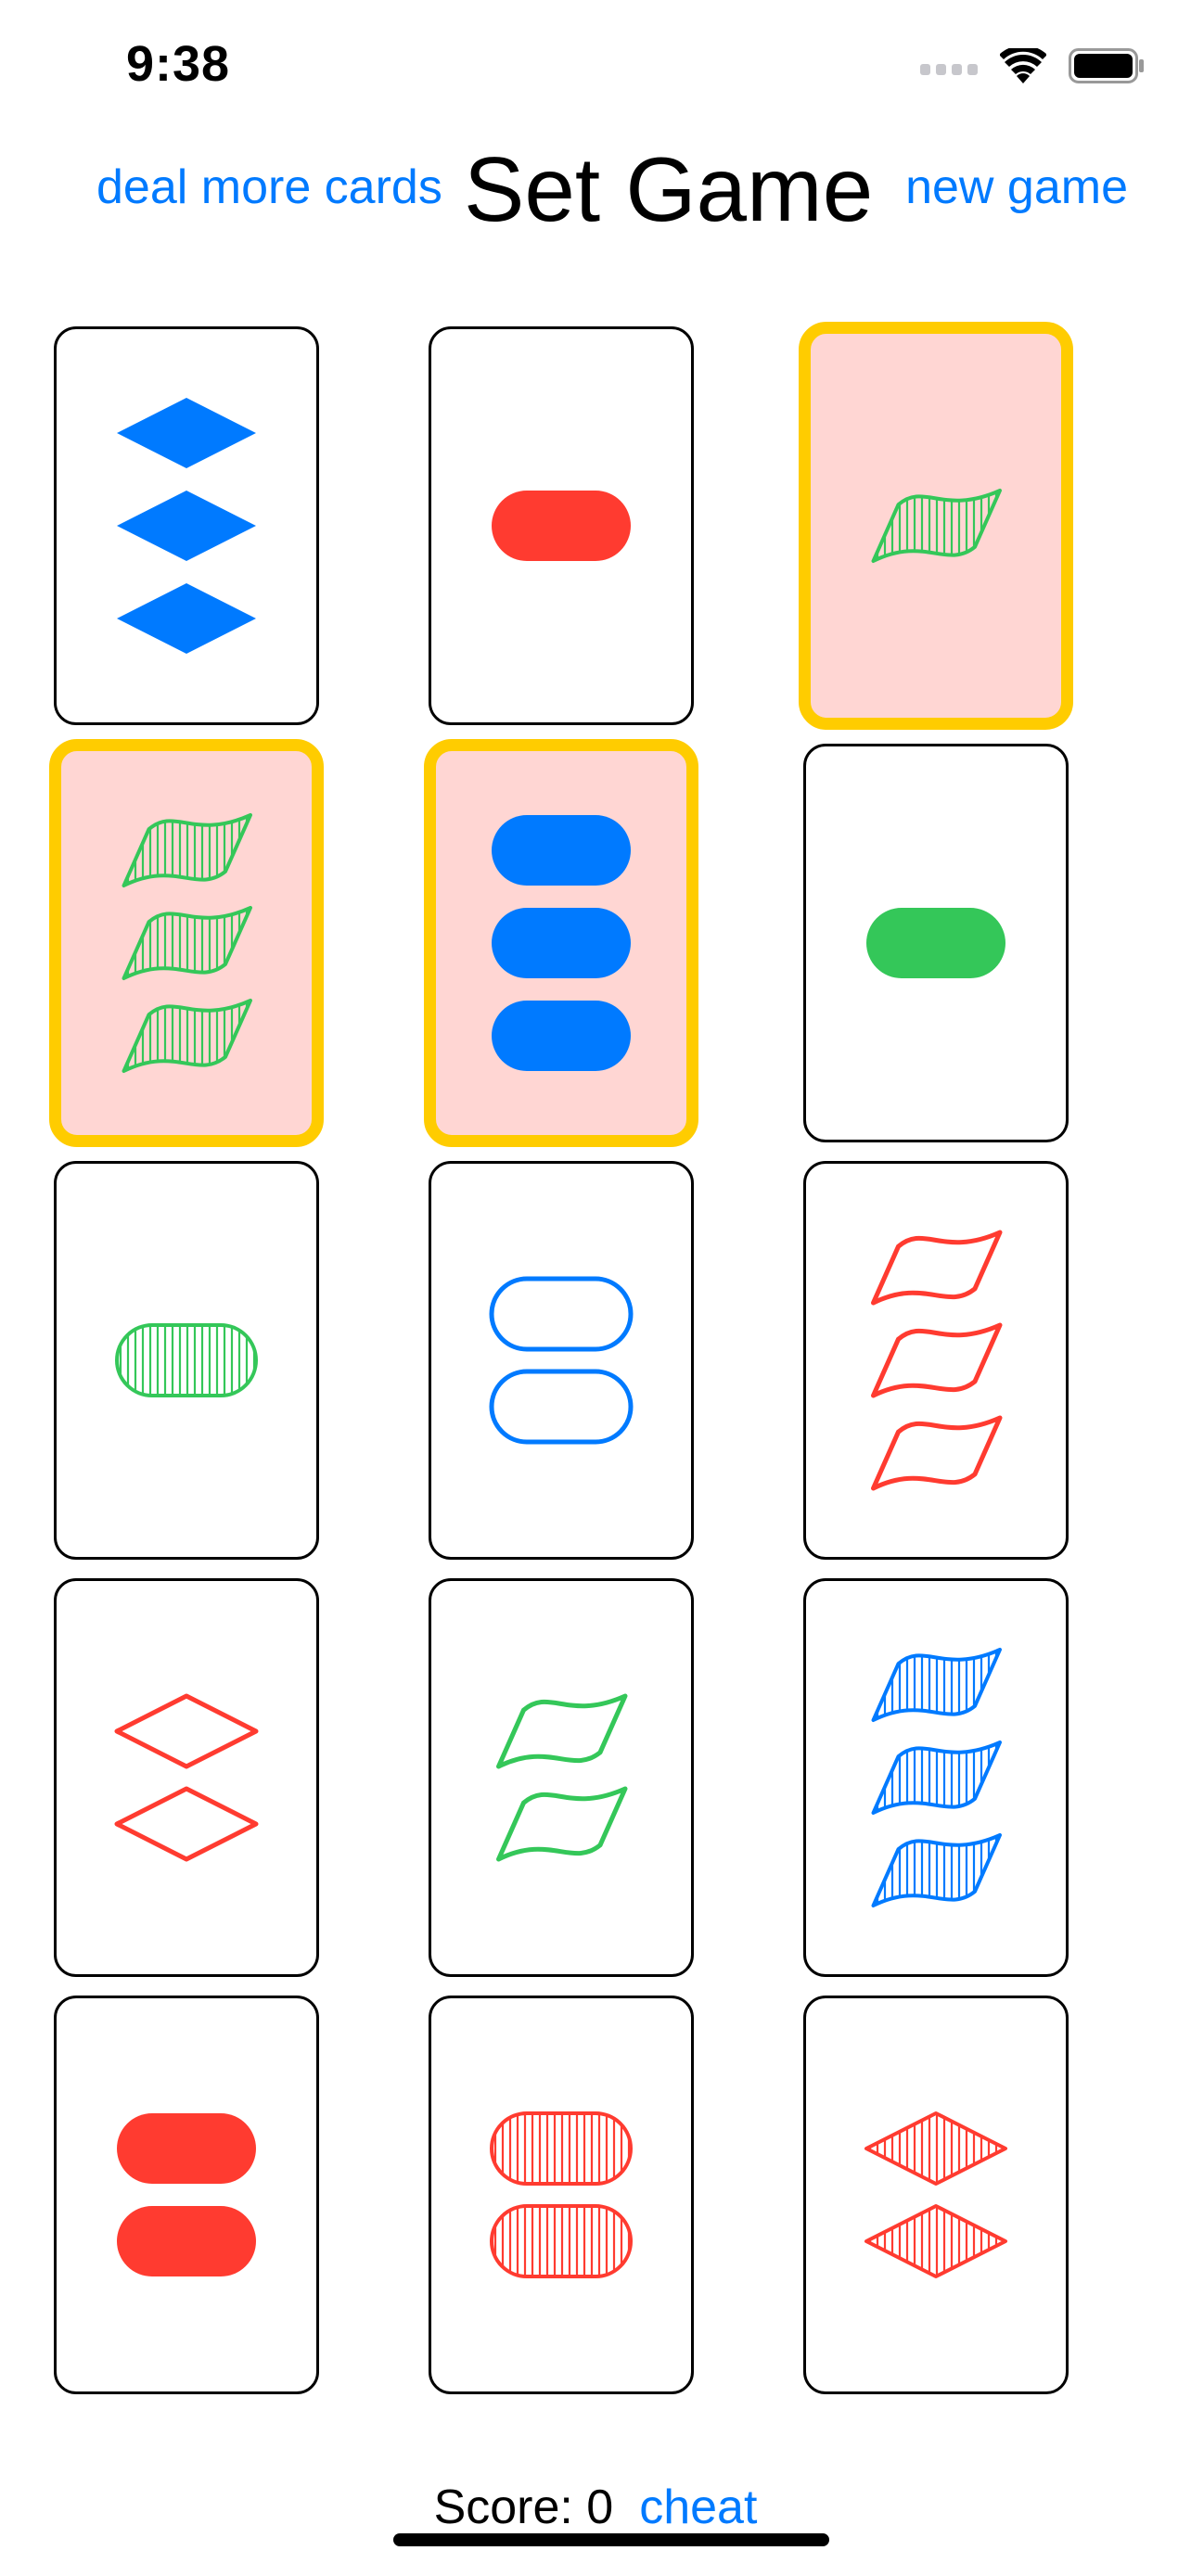 The width and height of the screenshot is (1191, 2576). What do you see at coordinates (269, 187) in the screenshot?
I see `deal-more-cards-button: deal more cards` at bounding box center [269, 187].